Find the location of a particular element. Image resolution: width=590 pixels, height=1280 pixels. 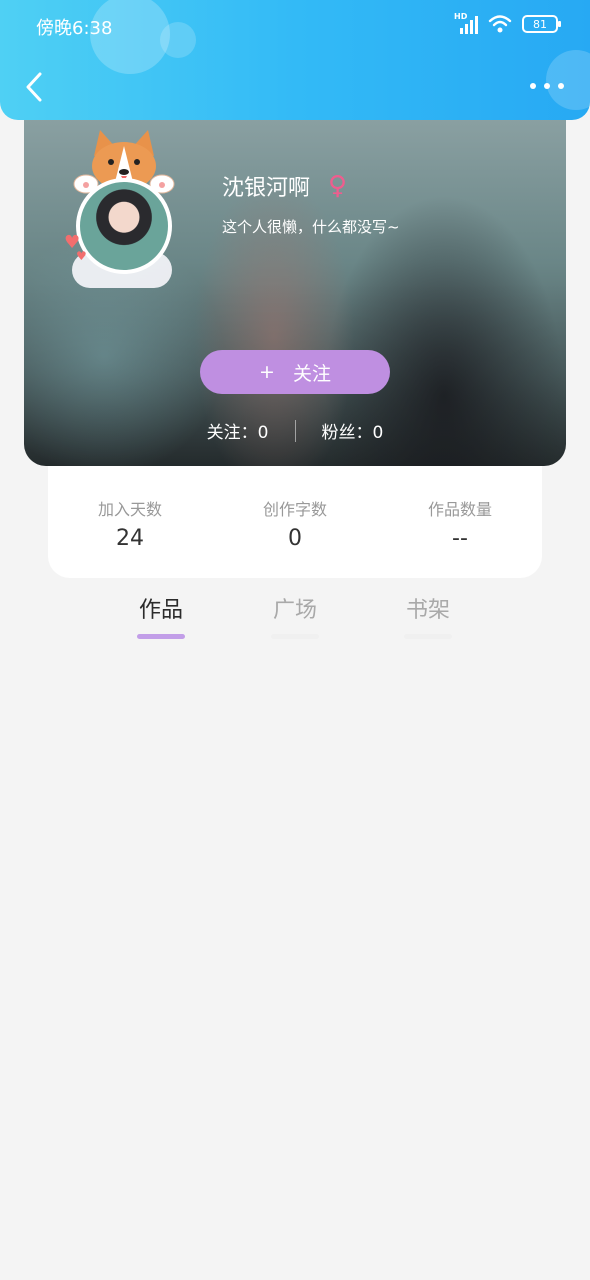

stat-value: 24 is located at coordinates (130, 538).